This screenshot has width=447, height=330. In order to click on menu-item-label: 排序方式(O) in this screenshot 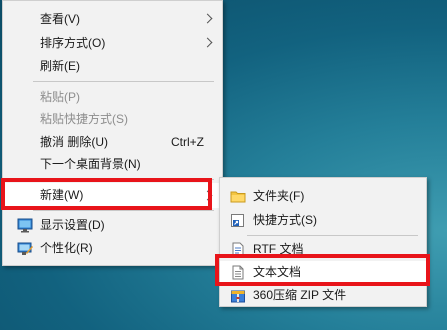, I will do `click(73, 43)`.